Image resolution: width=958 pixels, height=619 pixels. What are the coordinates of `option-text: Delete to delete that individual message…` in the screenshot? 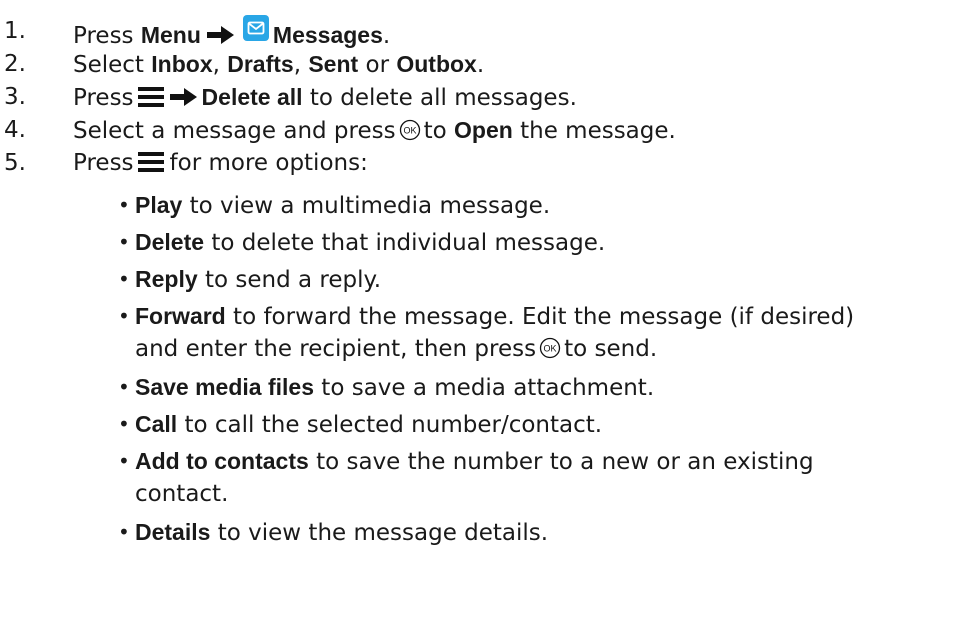 It's located at (370, 243).